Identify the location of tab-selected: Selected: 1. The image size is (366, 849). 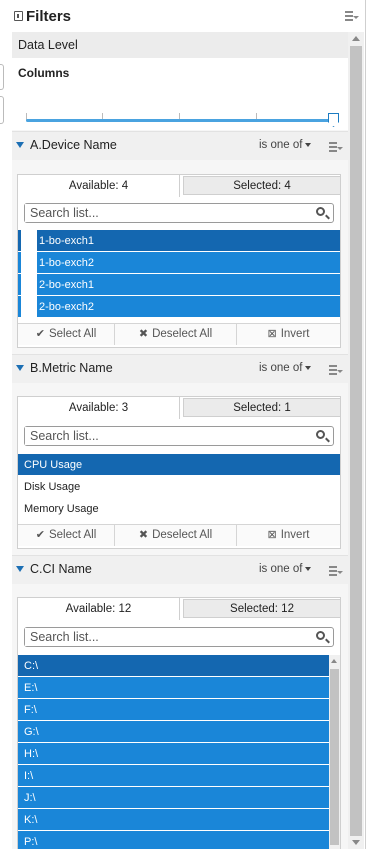
(262, 407).